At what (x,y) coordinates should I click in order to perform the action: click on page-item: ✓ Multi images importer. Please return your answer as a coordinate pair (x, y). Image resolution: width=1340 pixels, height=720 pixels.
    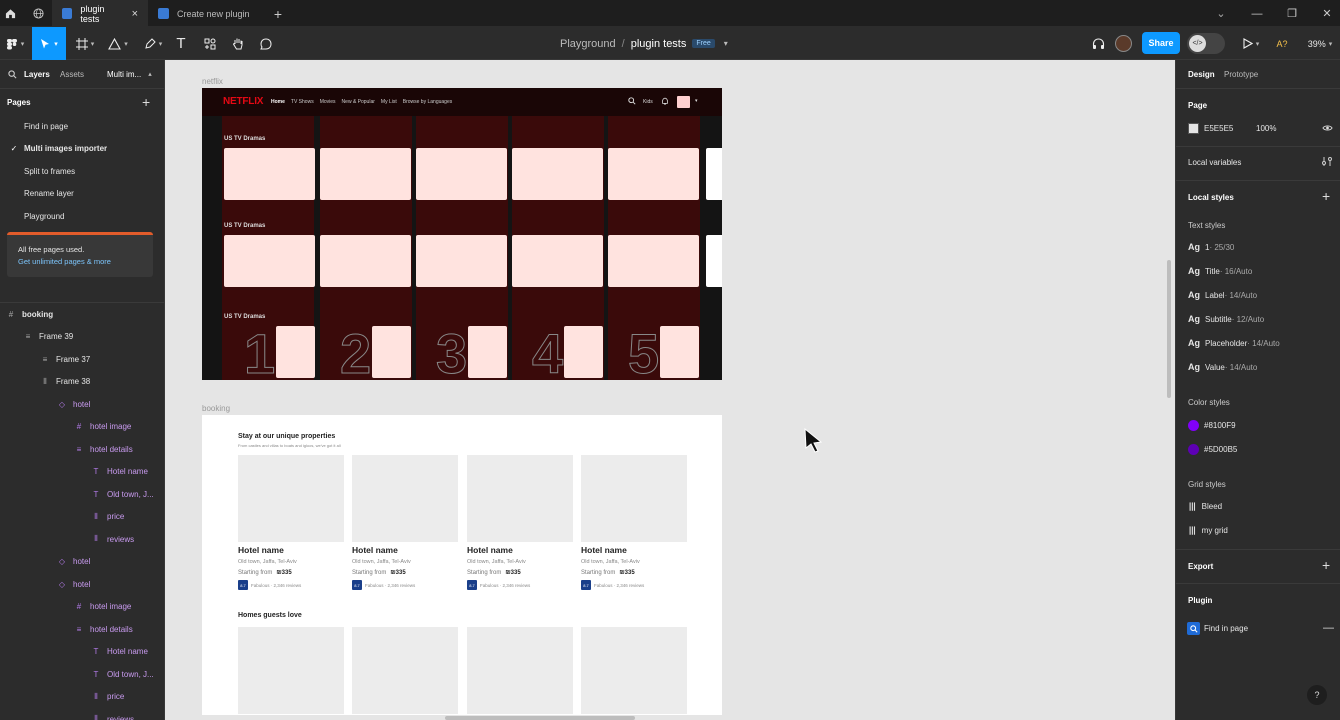
    Looking at the image, I should click on (82, 149).